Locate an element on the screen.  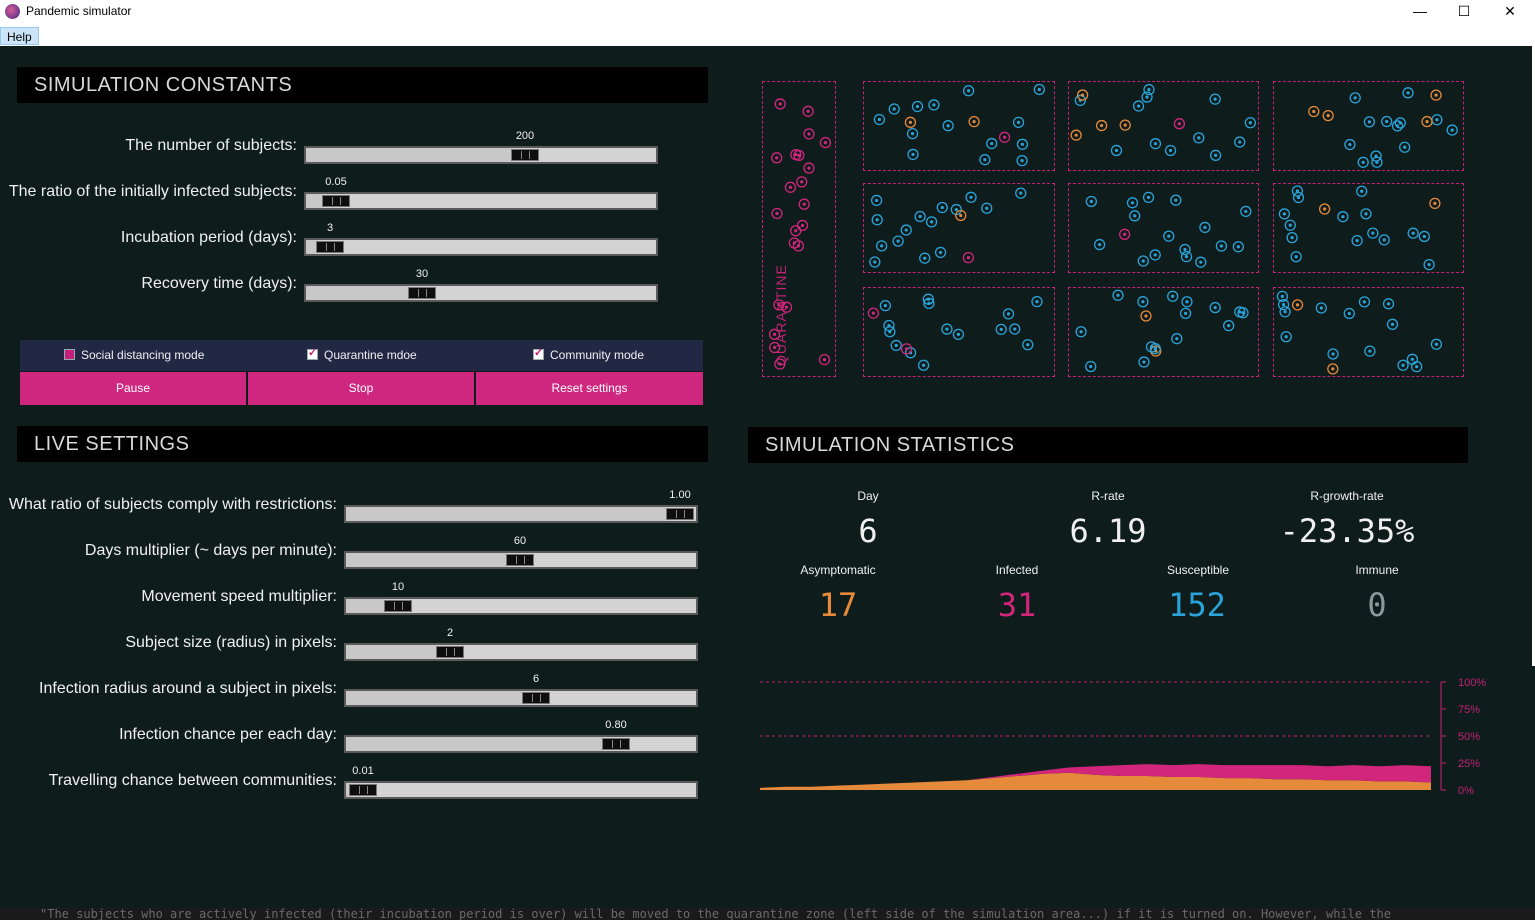
asymptomatic-label: Asymptomatic is located at coordinates (838, 570).